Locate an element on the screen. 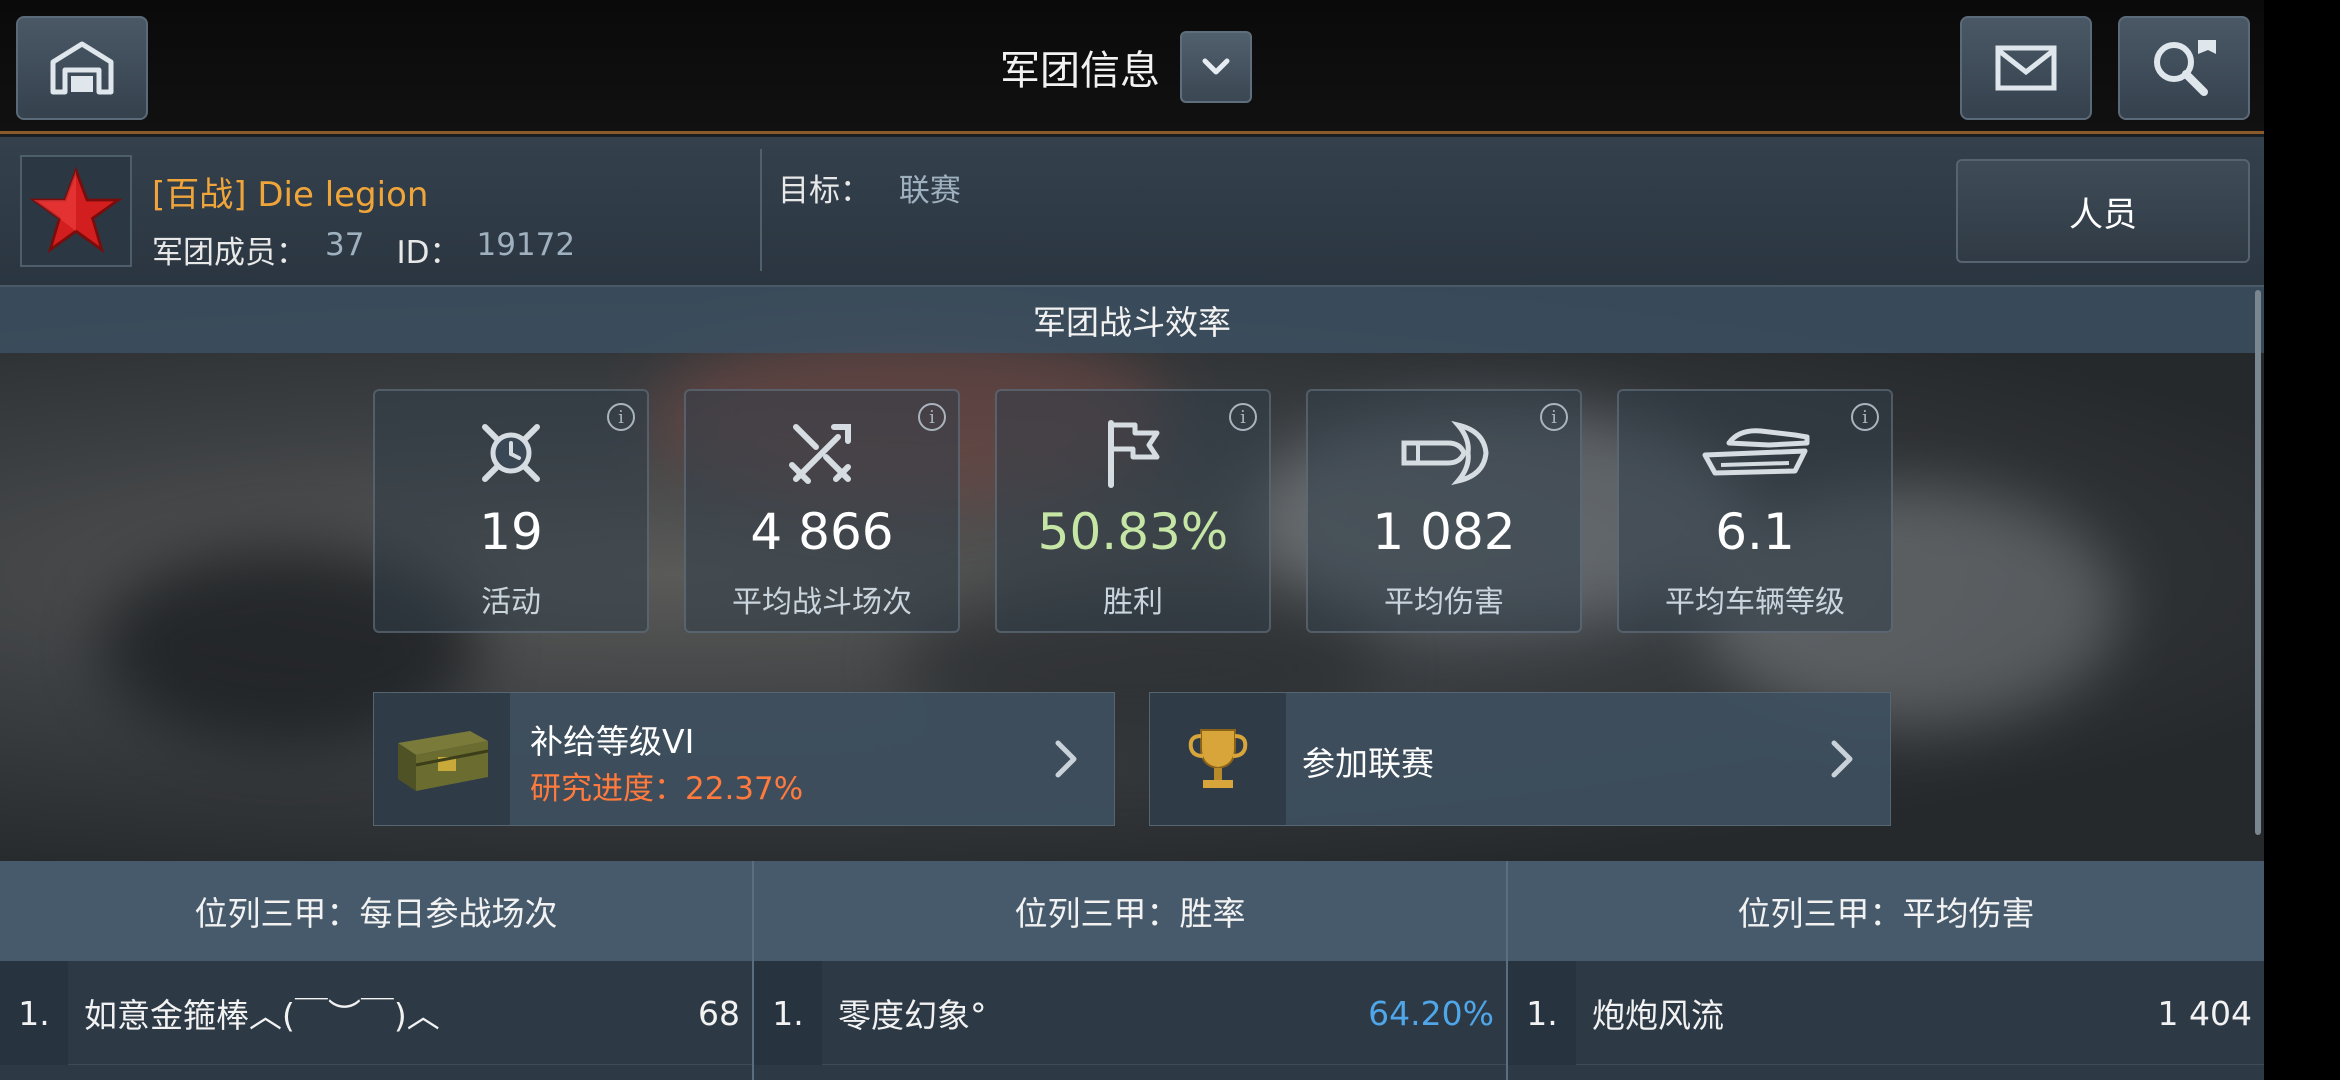  board-avg-damage: 位列三甲：平均伤害 1. 炮炮风流 1 404 is located at coordinates (1886, 970).